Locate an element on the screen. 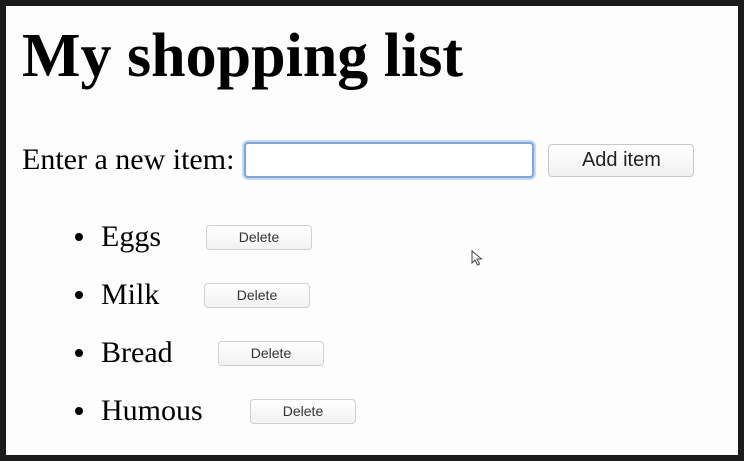  delete-milk-button: Delete is located at coordinates (257, 295).